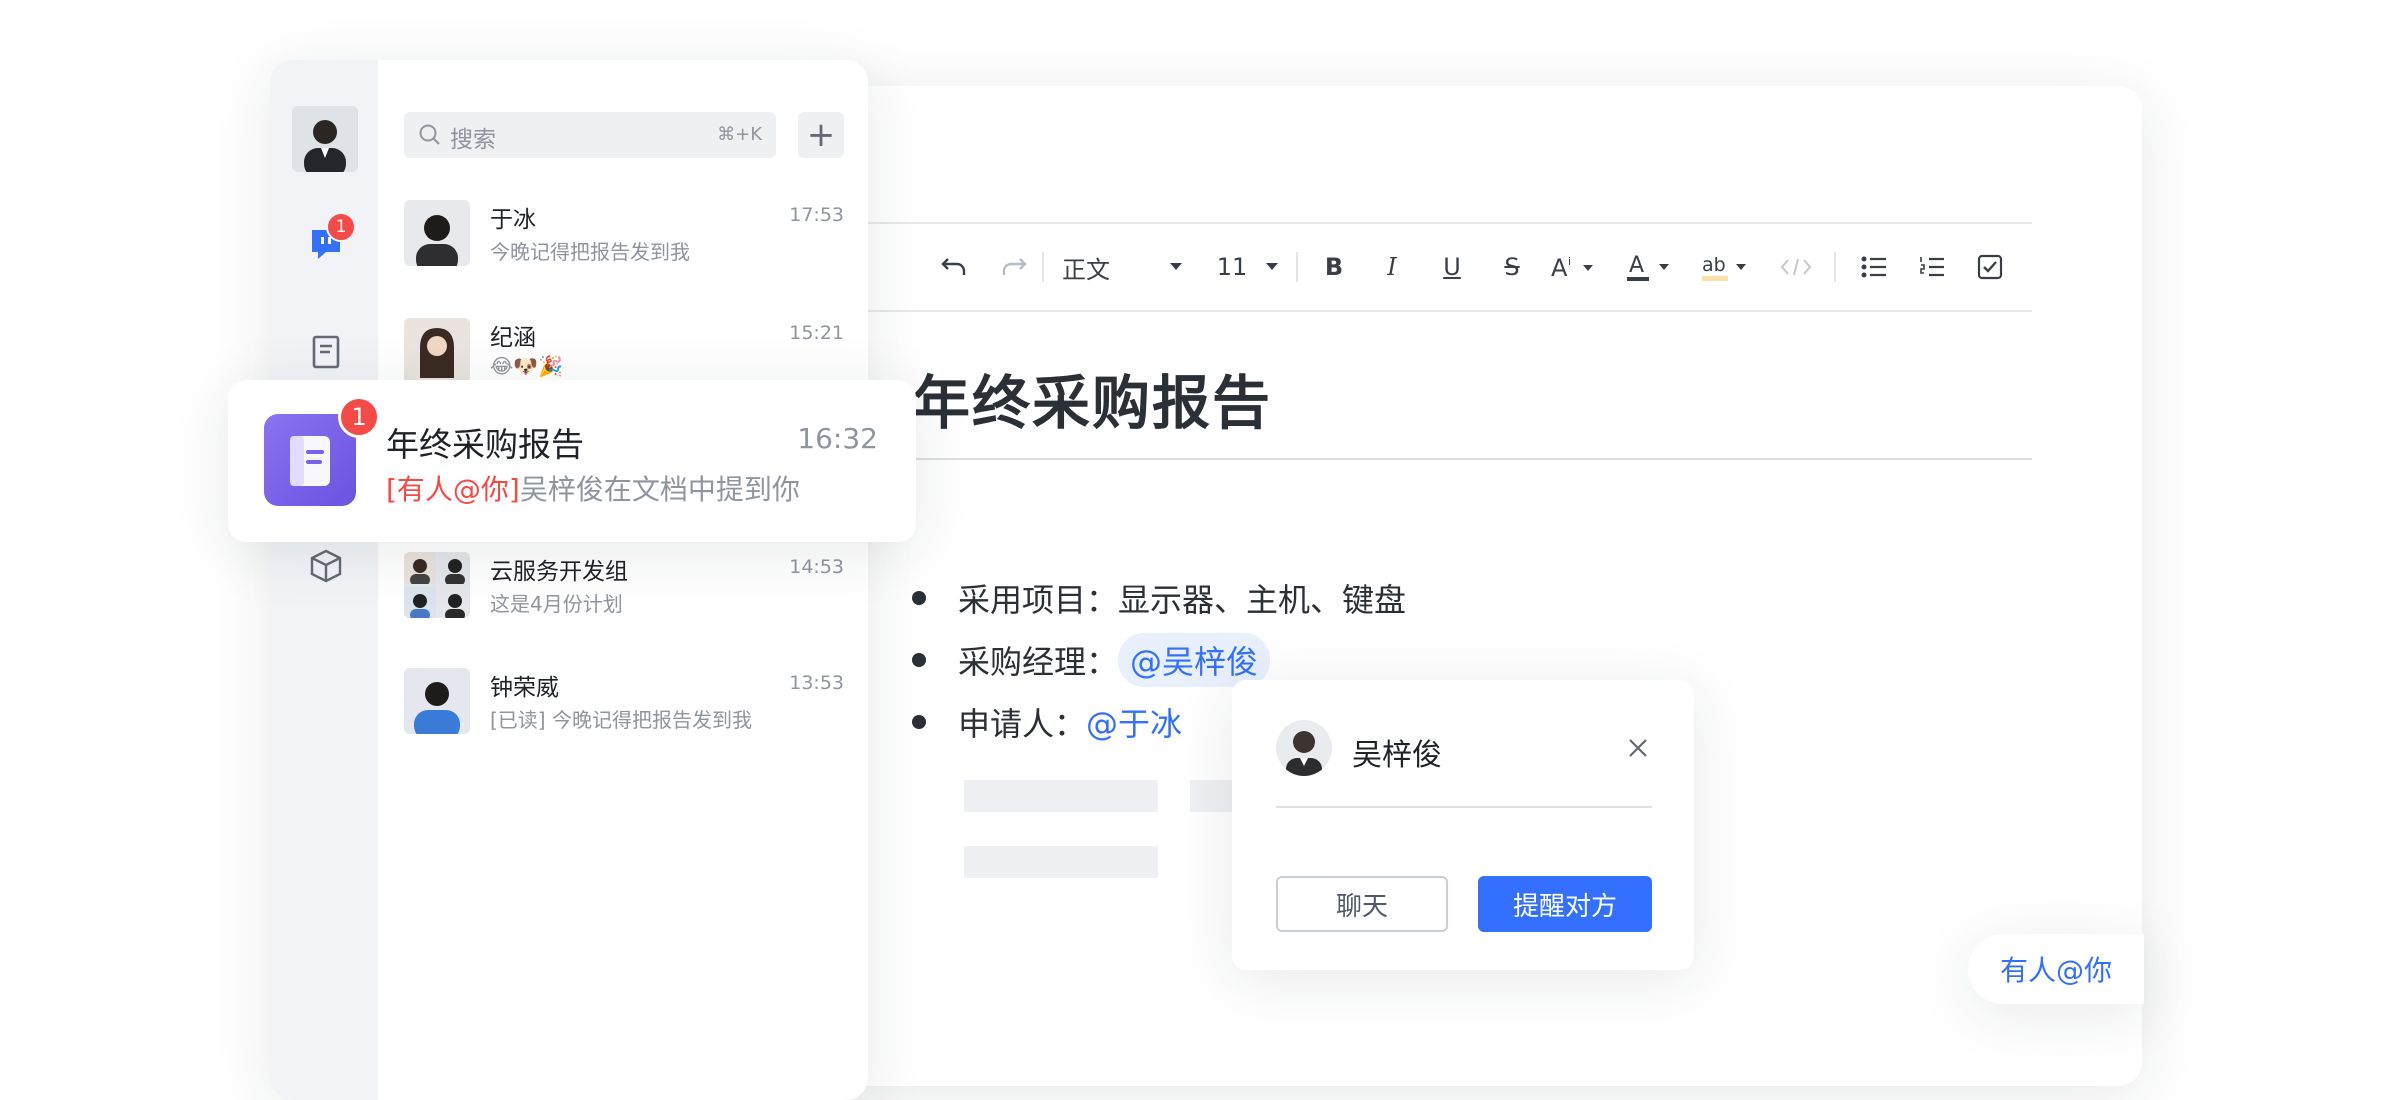 This screenshot has width=2400, height=1100. Describe the element at coordinates (453, 489) in the screenshot. I see `mention-tag: [有人@你]` at that location.